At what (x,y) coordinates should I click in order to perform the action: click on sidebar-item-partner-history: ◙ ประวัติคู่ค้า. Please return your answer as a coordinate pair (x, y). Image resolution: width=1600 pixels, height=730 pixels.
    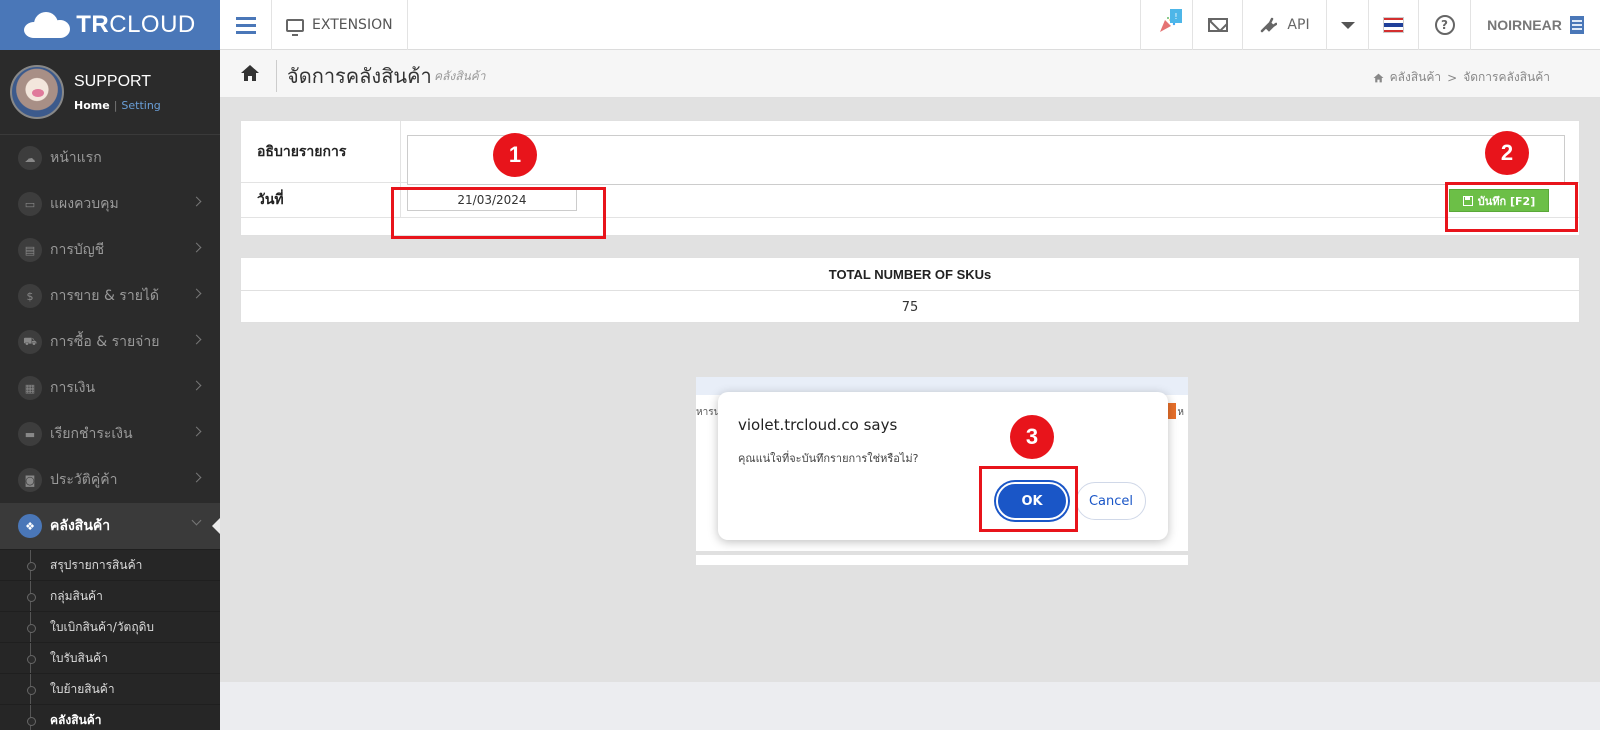
    Looking at the image, I should click on (110, 480).